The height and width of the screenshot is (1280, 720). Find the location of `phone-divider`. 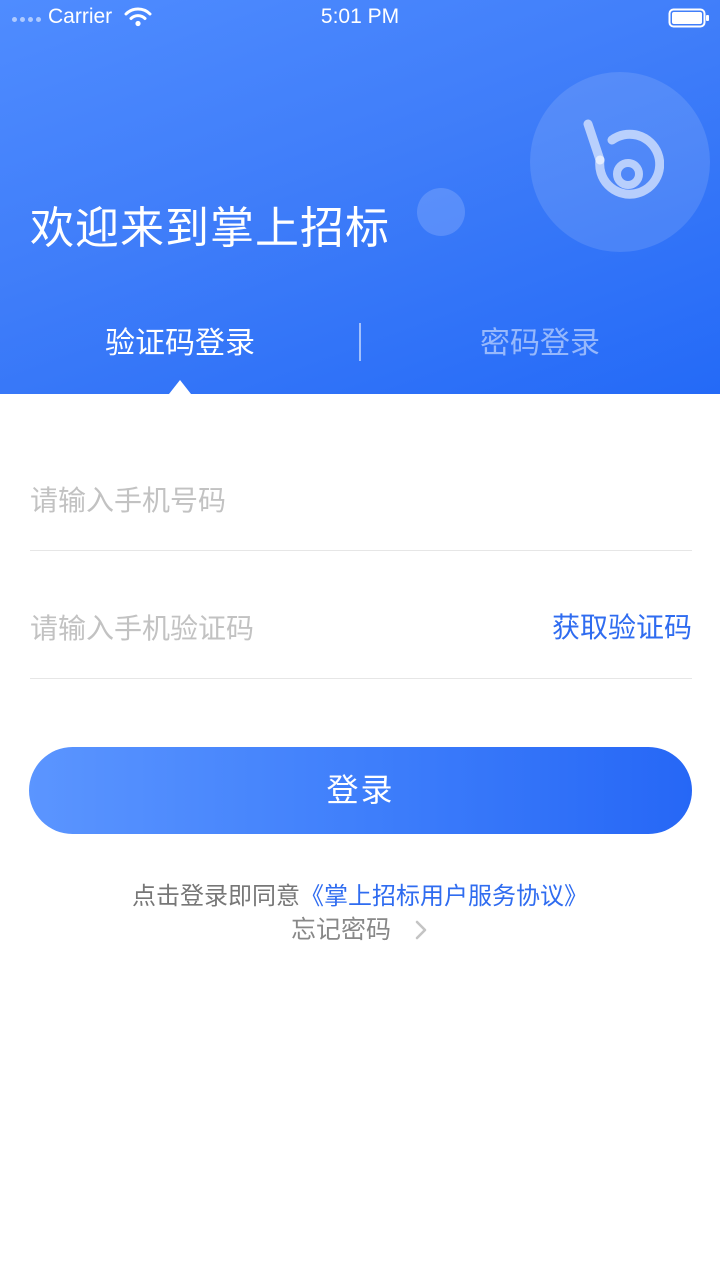

phone-divider is located at coordinates (361, 550).